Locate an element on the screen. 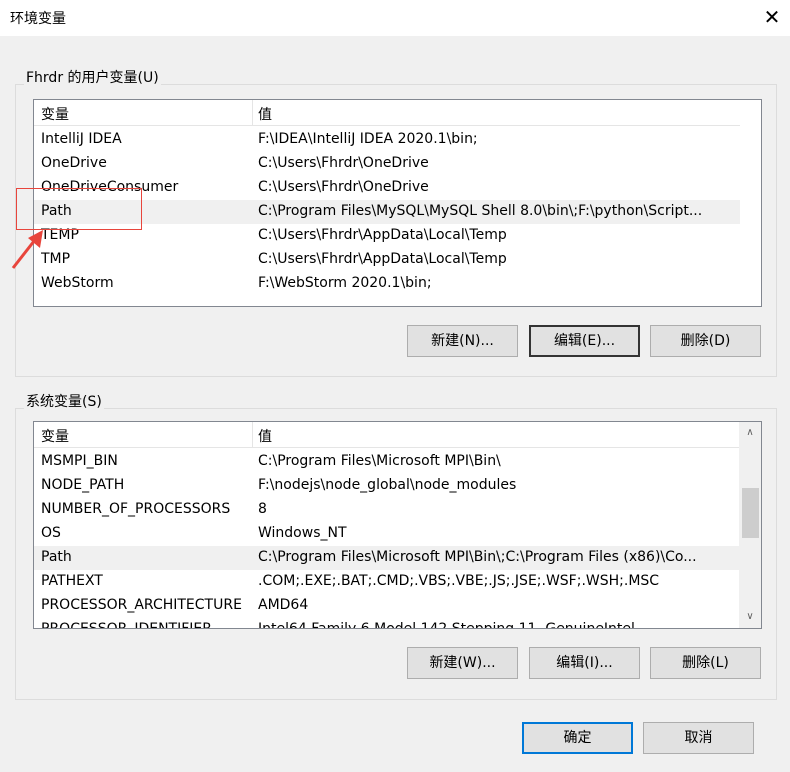 The height and width of the screenshot is (772, 790). cancel-button: 取消 is located at coordinates (698, 738).